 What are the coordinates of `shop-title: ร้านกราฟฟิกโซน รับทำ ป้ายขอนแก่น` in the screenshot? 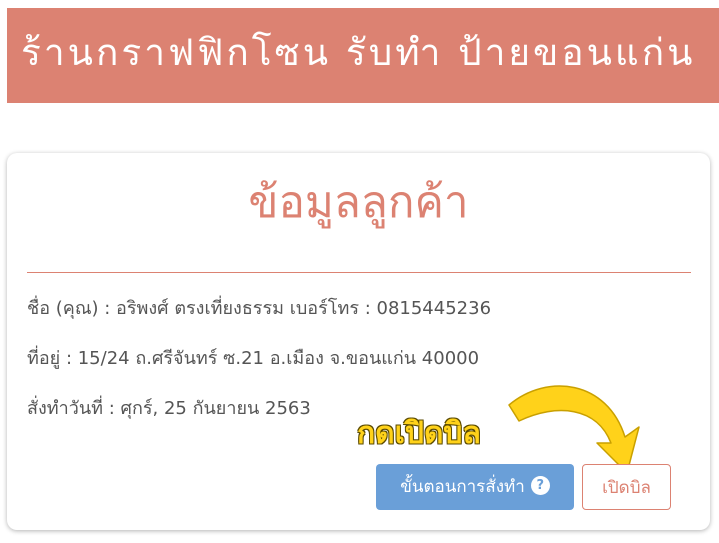 It's located at (358, 52).